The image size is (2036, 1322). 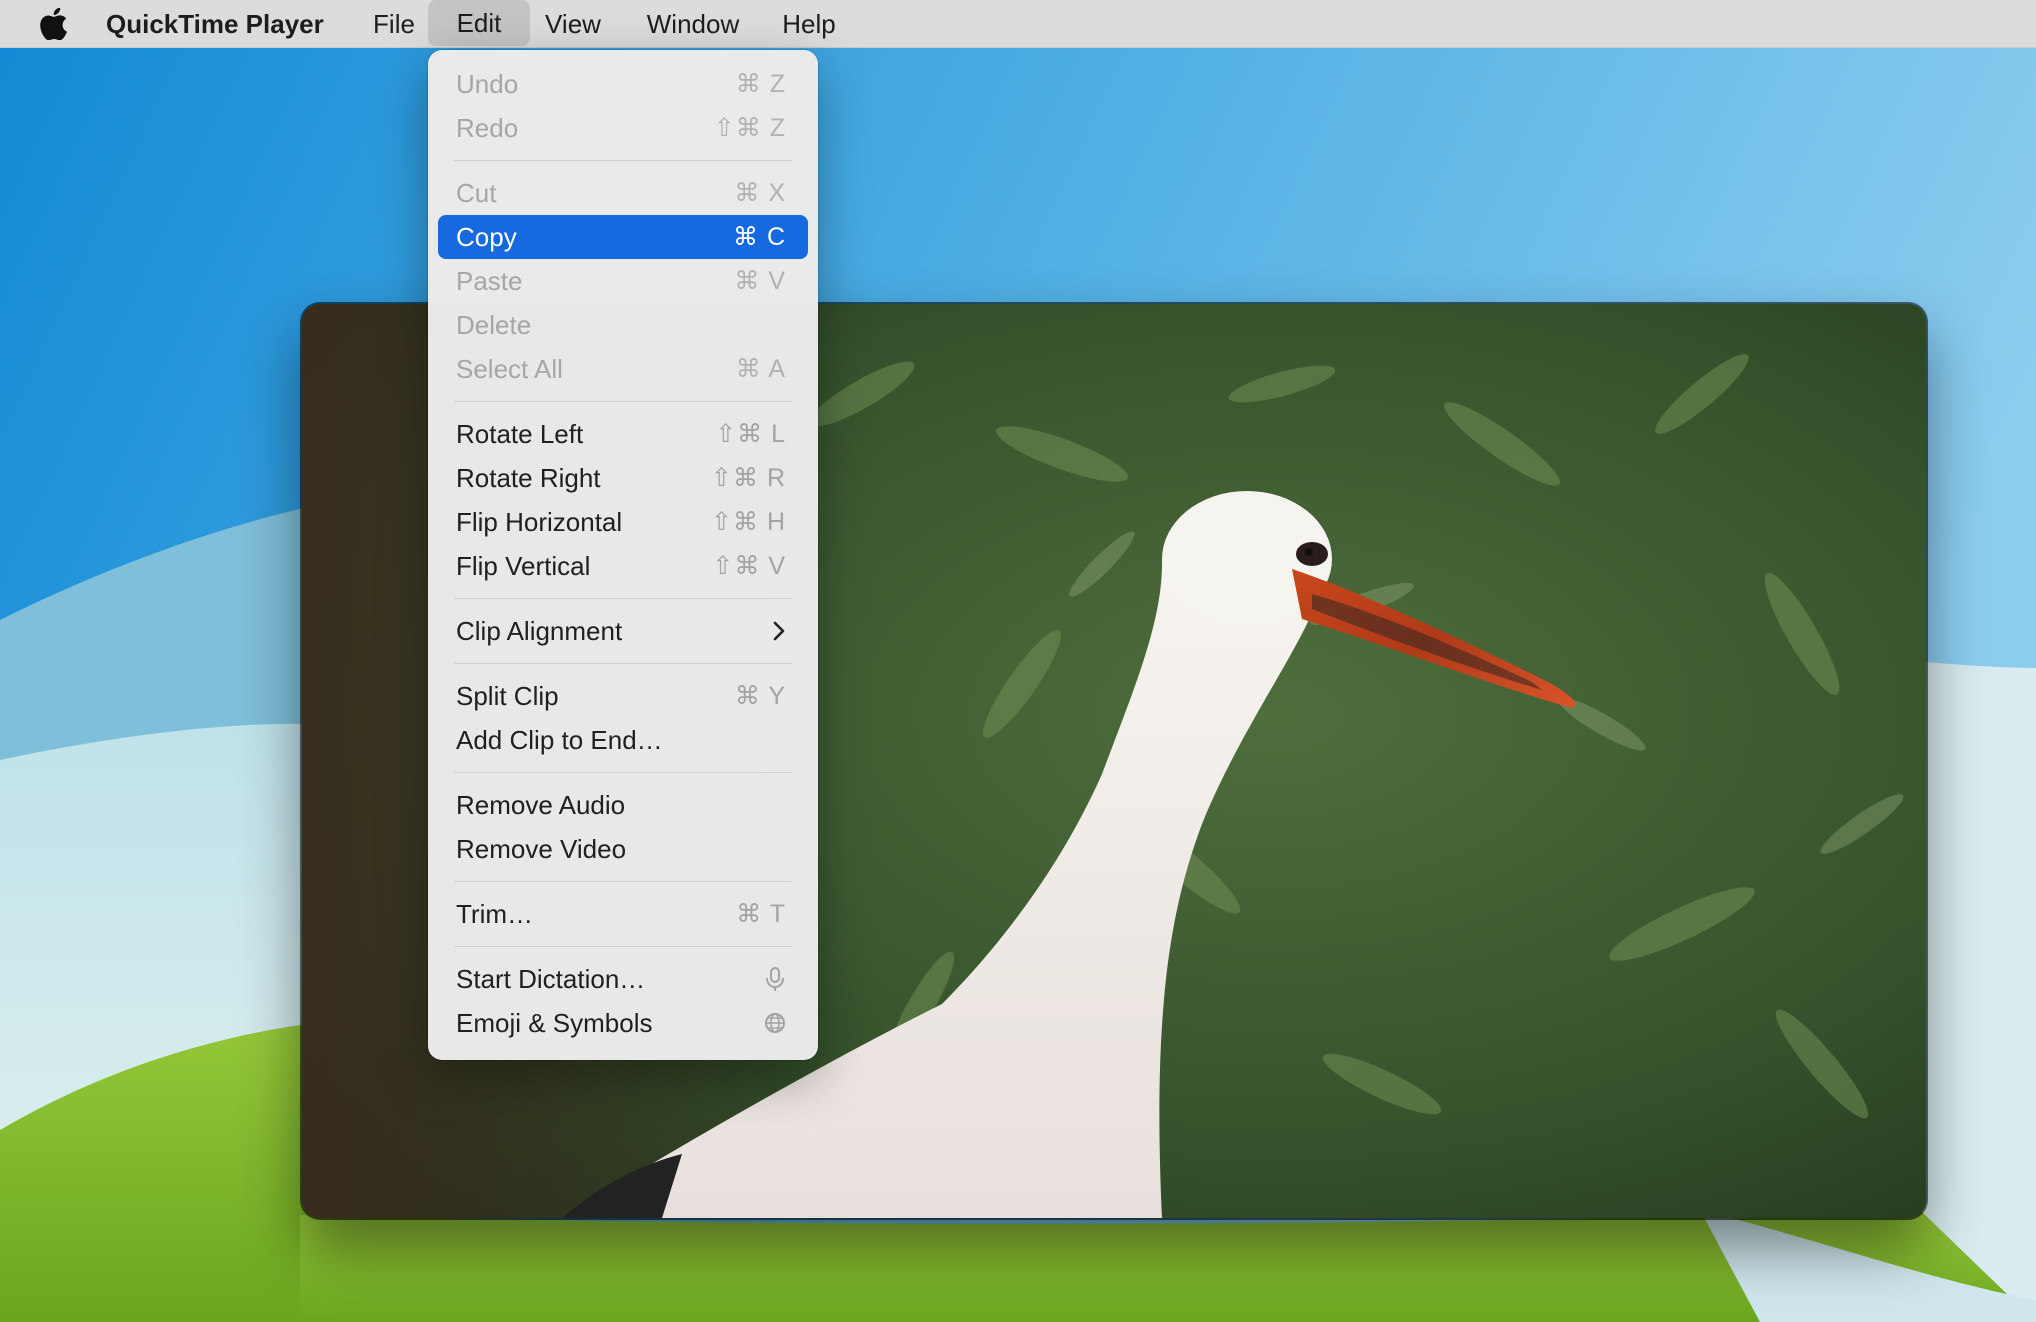 What do you see at coordinates (775, 979) in the screenshot?
I see `microphone-icon` at bounding box center [775, 979].